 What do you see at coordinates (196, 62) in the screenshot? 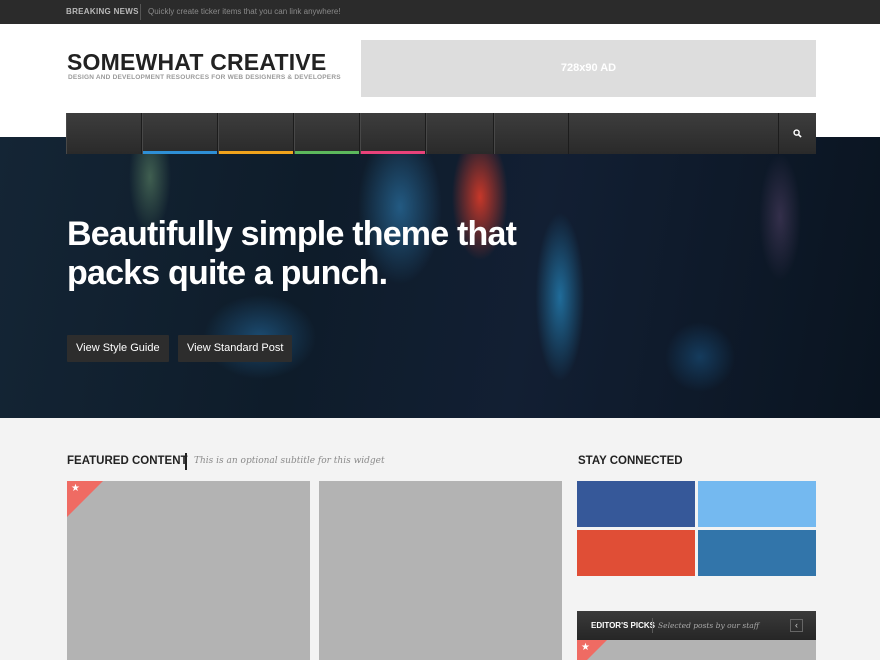
I see `site-title: SOMEWHAT CREATIVE` at bounding box center [196, 62].